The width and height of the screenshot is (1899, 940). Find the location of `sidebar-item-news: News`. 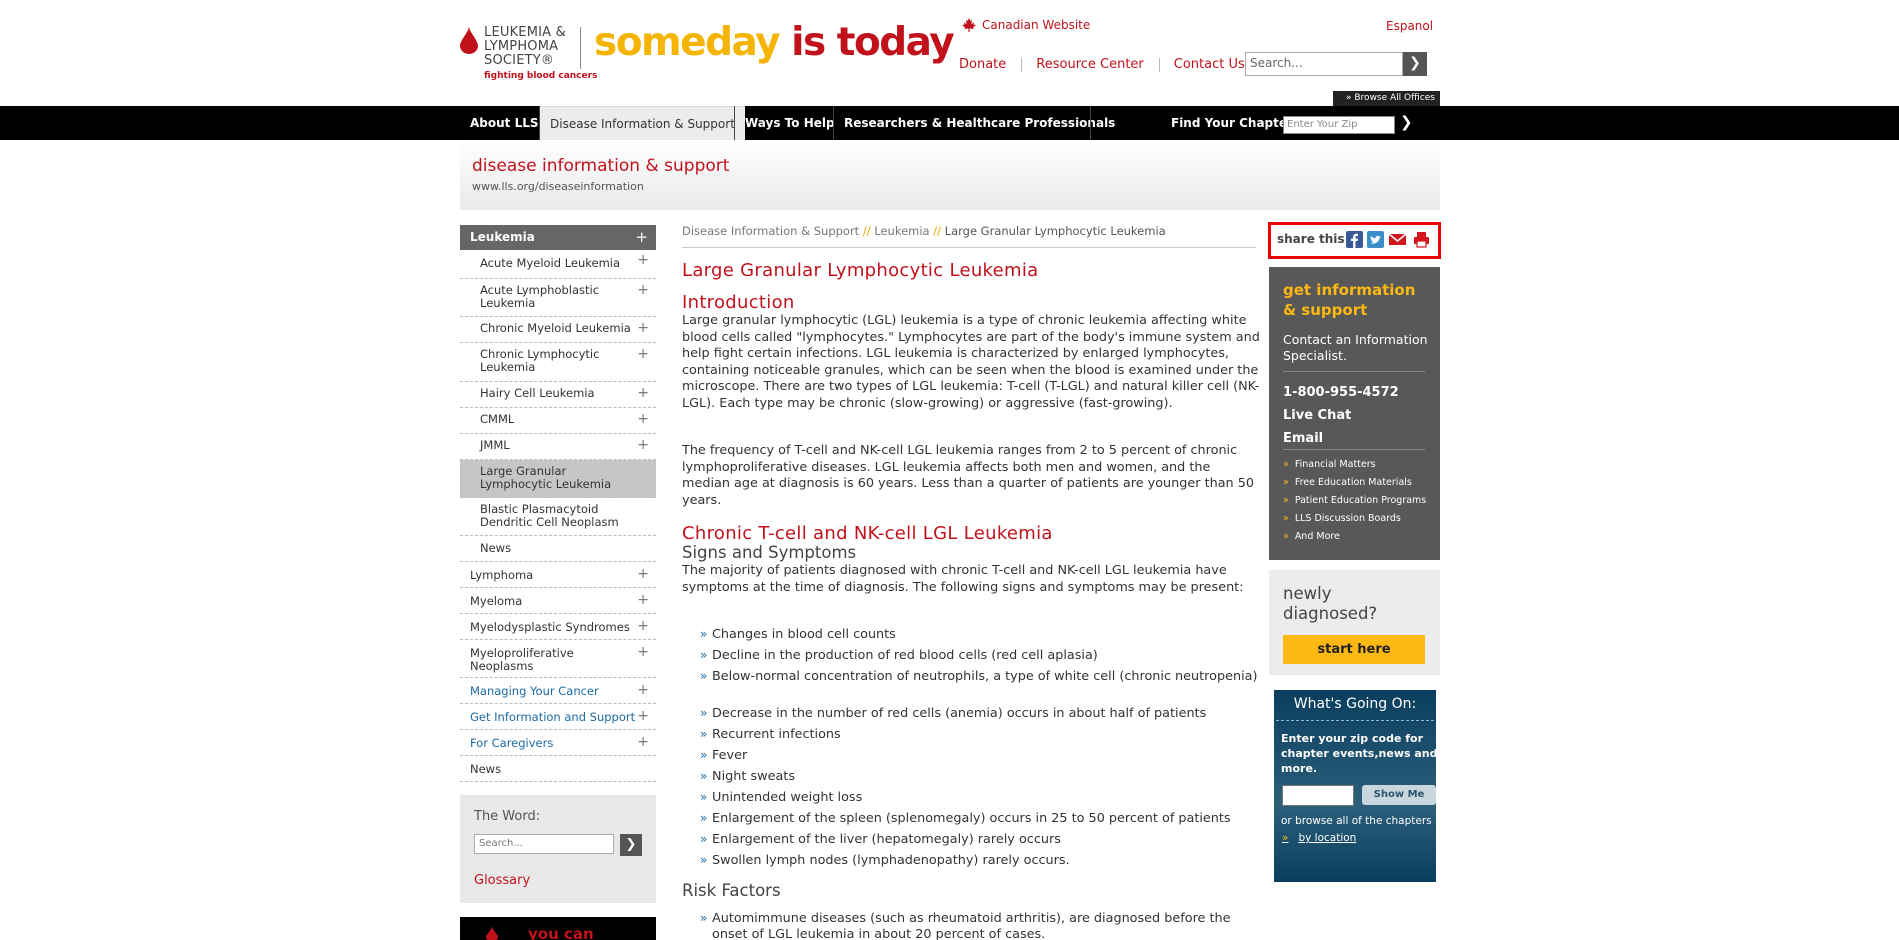

sidebar-item-news: News is located at coordinates (558, 769).